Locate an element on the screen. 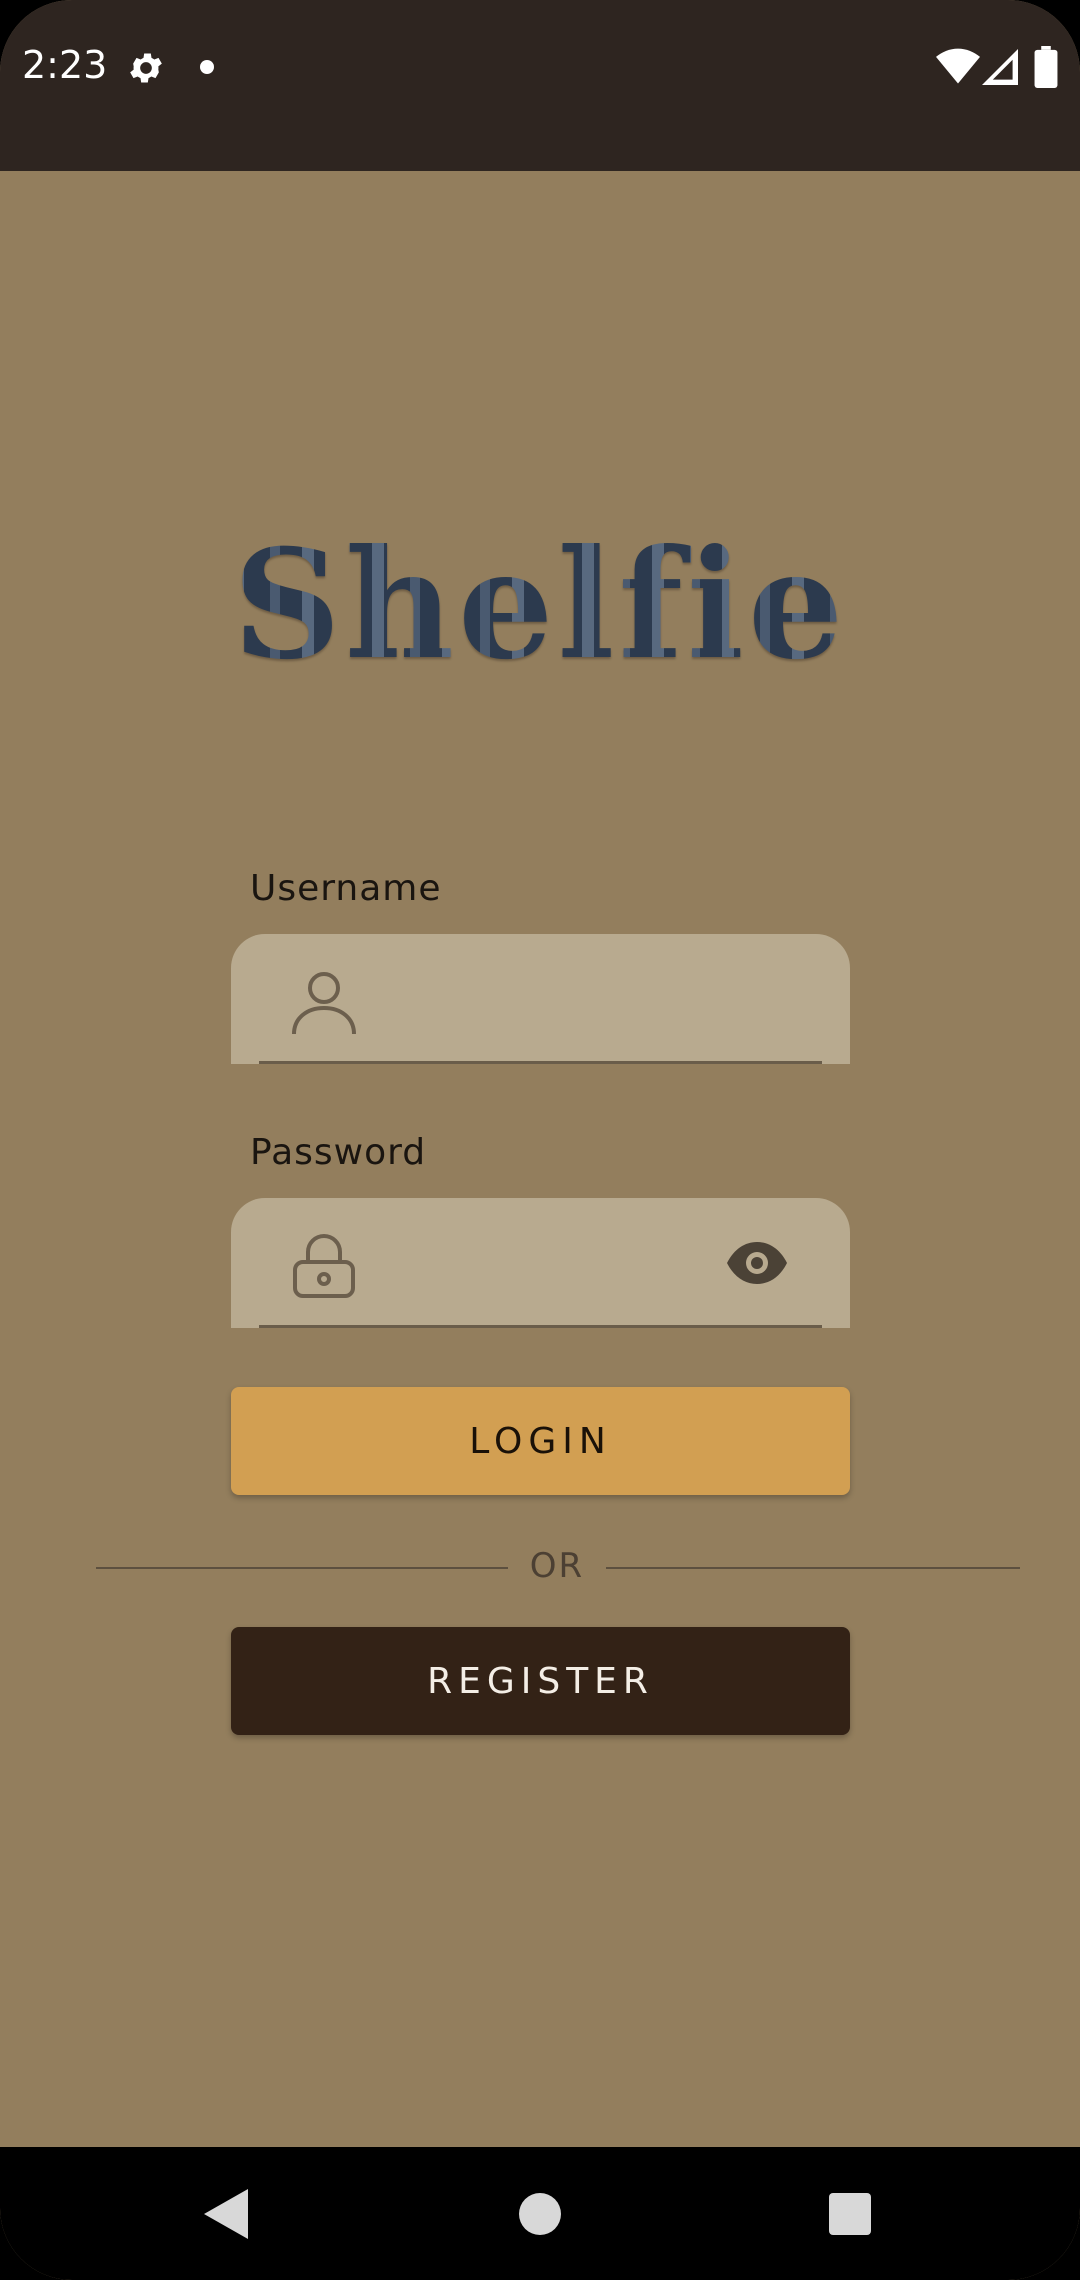 Image resolution: width=1080 pixels, height=2280 pixels. gear-icon is located at coordinates (146, 68).